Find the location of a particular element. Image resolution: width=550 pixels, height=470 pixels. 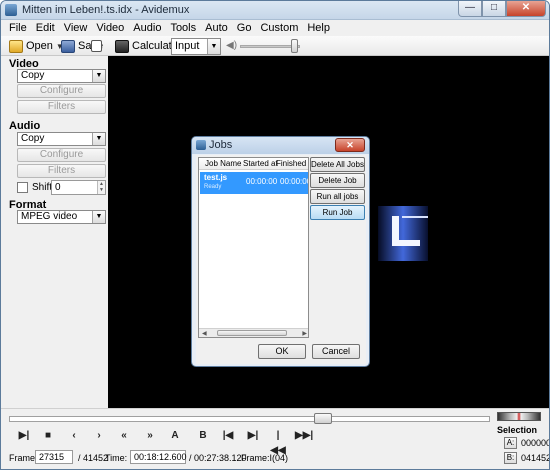

menu-edit: Edit is located at coordinates (45, 28).